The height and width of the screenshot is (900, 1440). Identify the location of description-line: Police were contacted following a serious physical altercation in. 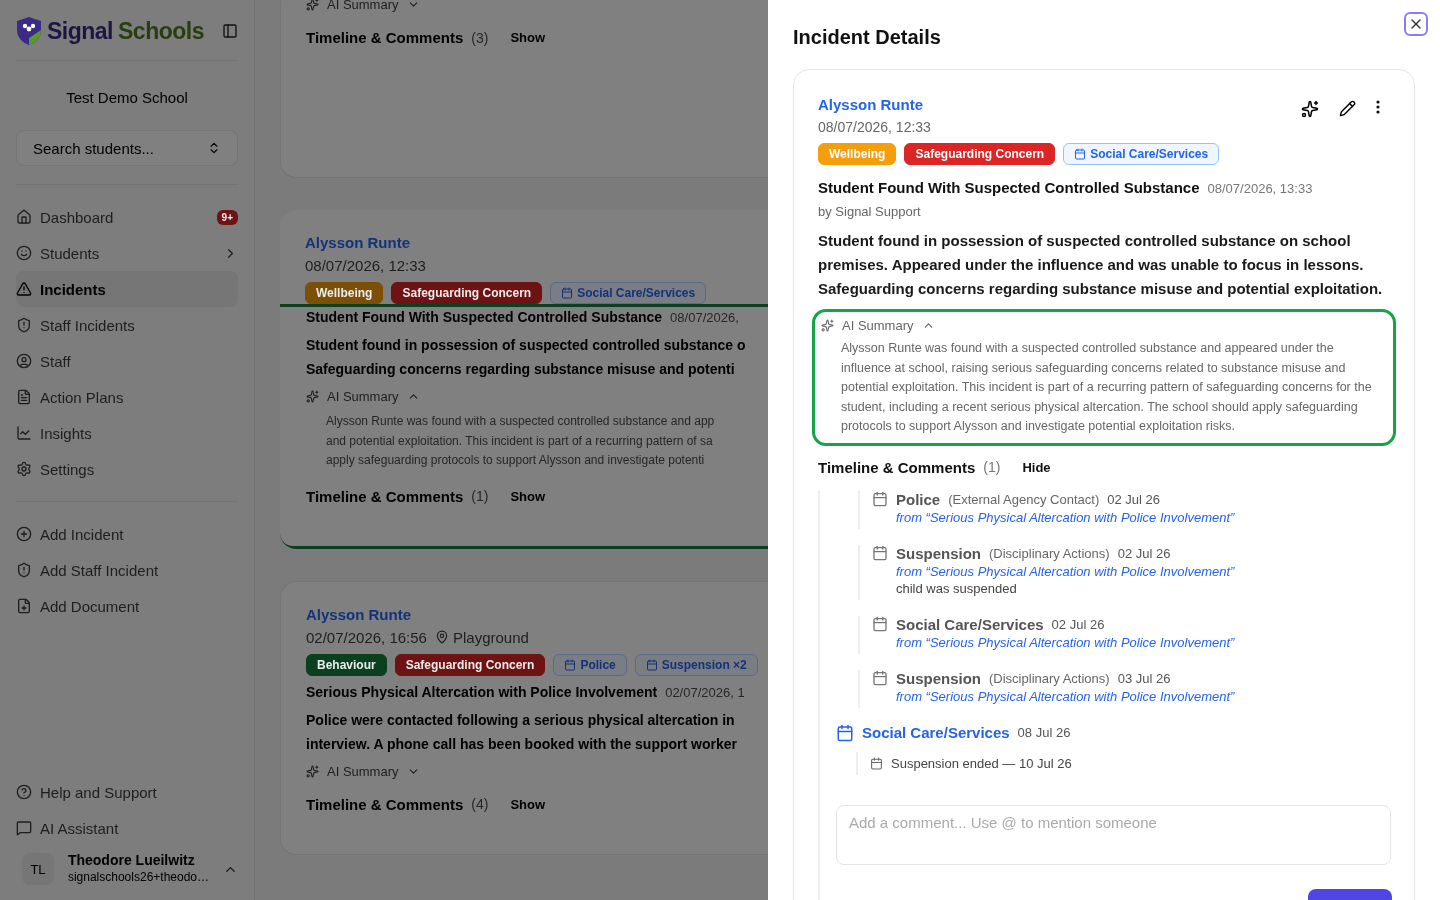
(521, 720).